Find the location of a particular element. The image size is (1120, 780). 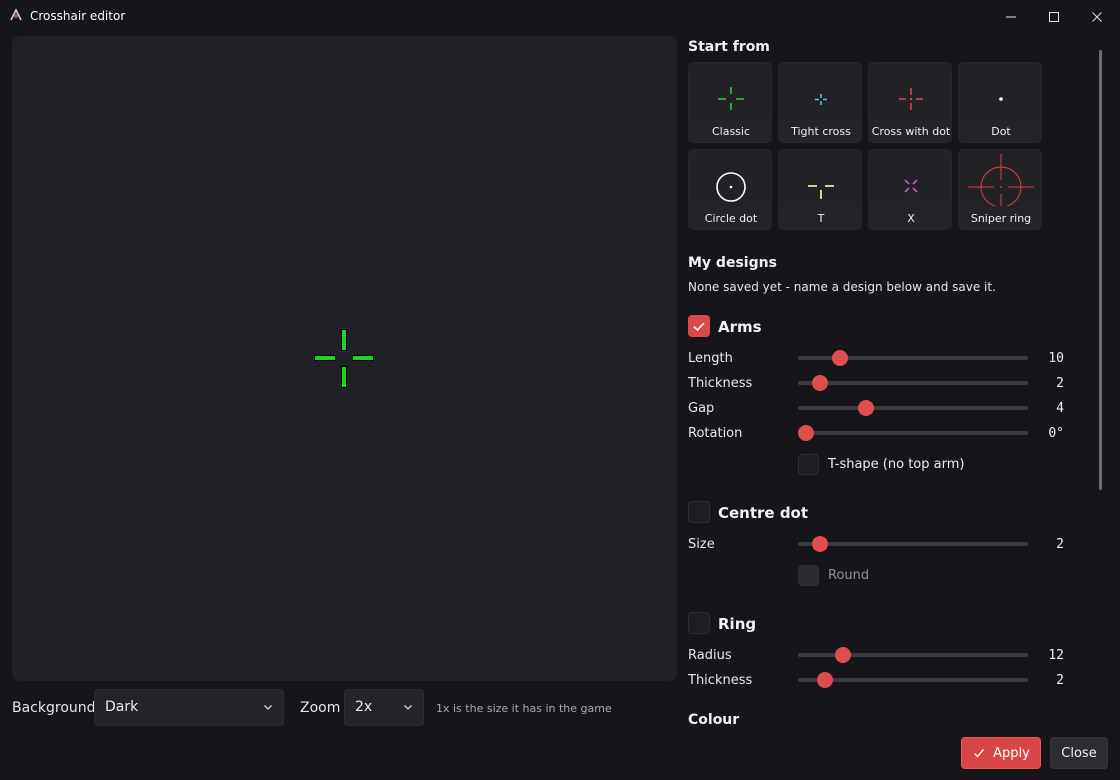

preset-cross-with-dot: Cross with dot is located at coordinates (910, 102).